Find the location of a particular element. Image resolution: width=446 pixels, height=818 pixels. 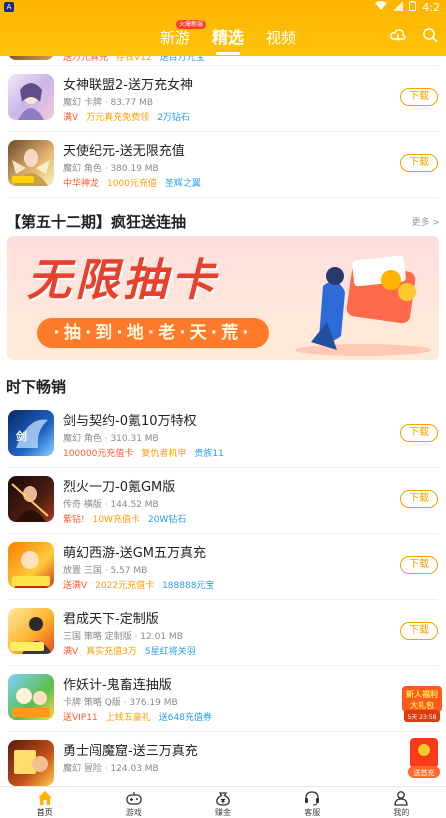

game-meta: 三国 策略 定制版 · 12.01 MB is located at coordinates (123, 637).